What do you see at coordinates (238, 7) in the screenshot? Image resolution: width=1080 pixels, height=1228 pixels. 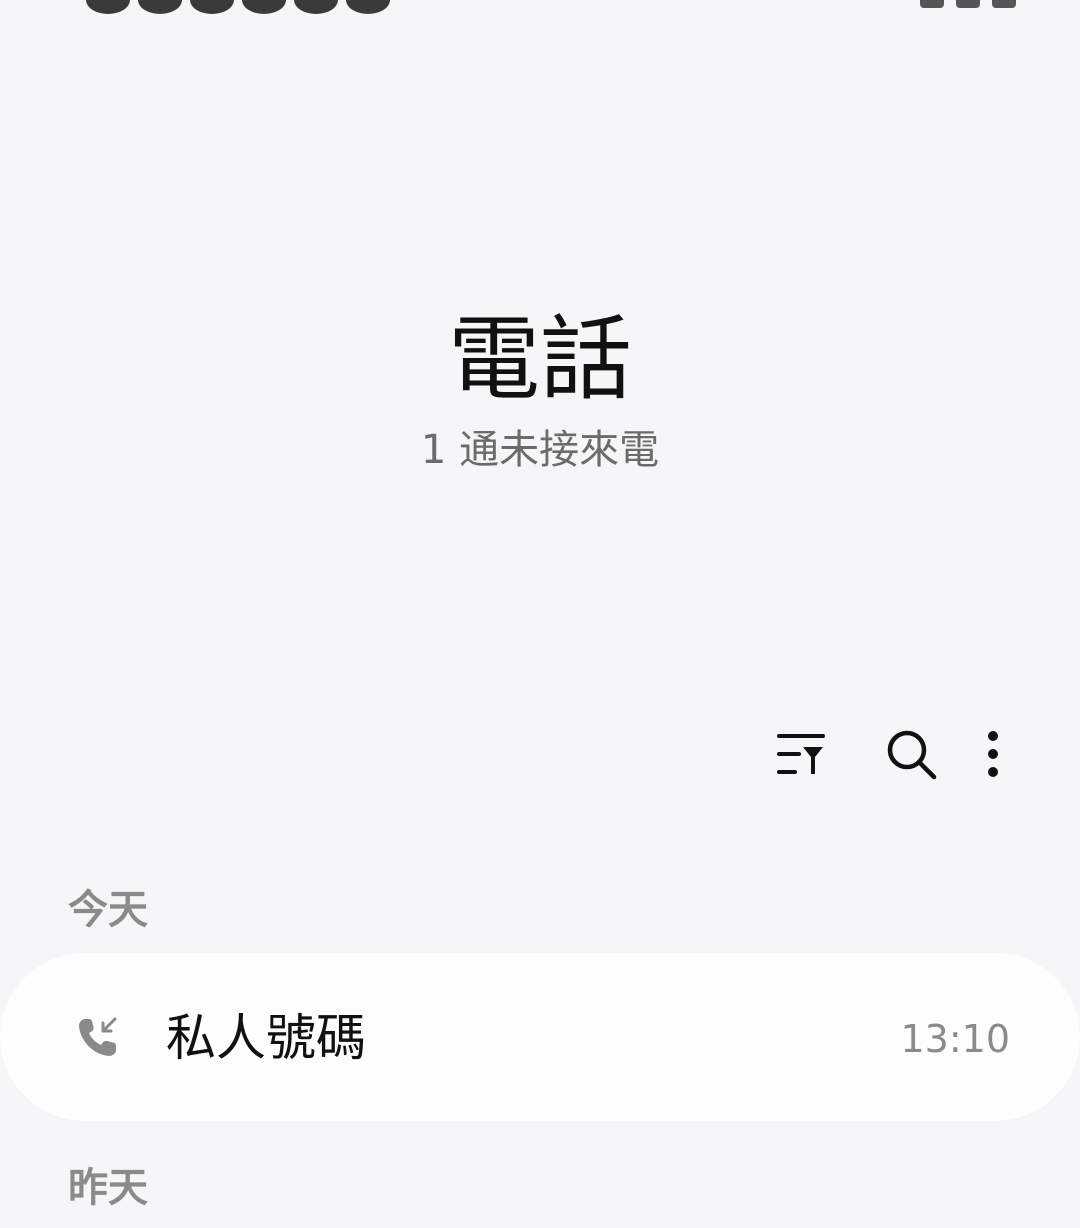 I see `status-notification-icons` at bounding box center [238, 7].